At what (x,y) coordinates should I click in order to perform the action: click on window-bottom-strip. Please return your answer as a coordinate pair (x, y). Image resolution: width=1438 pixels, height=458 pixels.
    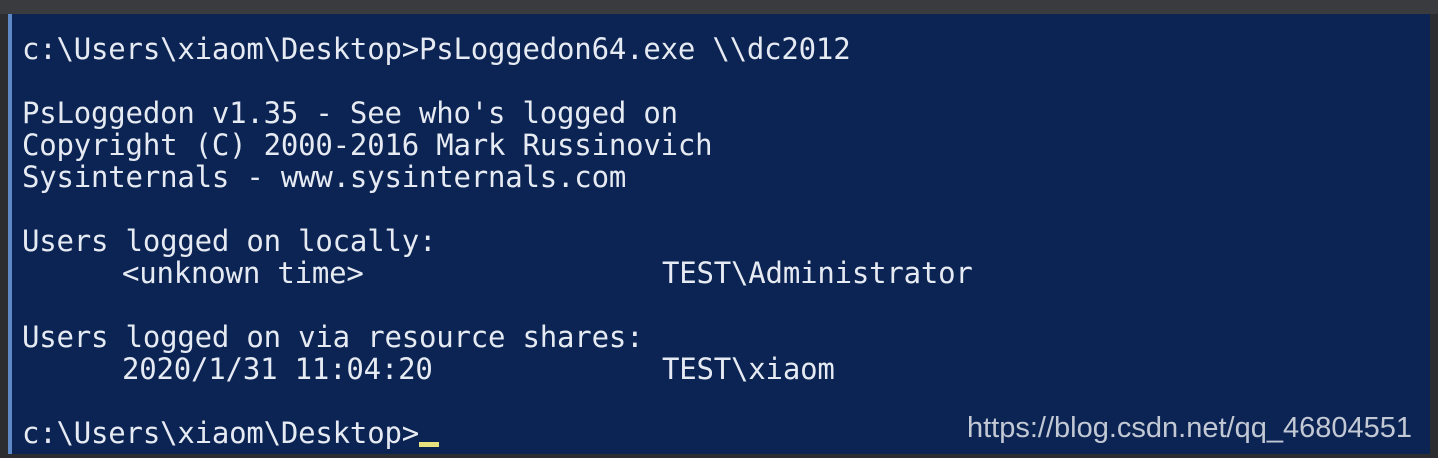
    Looking at the image, I should click on (719, 456).